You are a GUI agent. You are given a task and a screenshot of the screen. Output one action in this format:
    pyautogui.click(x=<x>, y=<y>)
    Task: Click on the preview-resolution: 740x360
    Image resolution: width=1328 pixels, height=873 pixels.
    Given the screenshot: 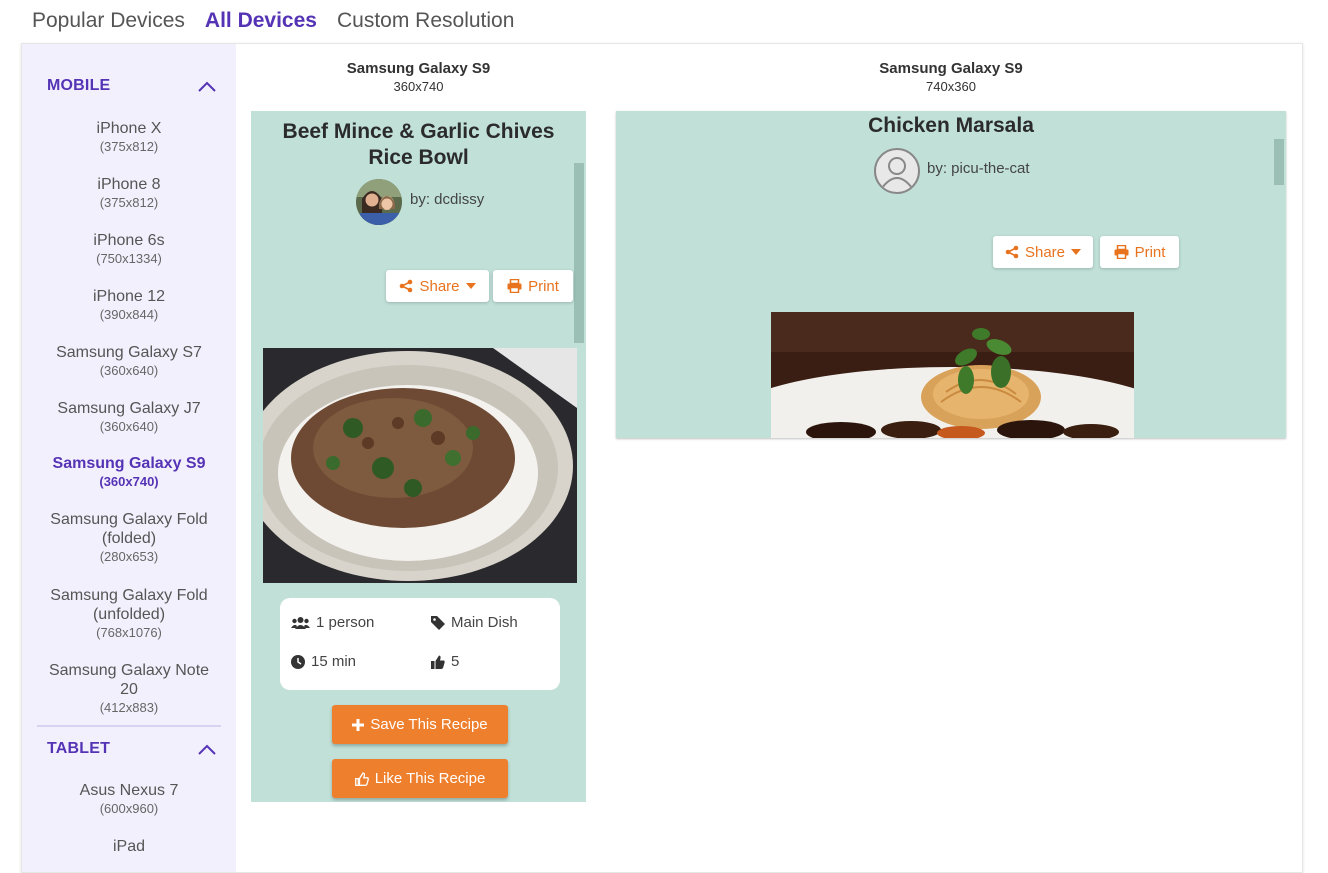 What is the action you would take?
    pyautogui.click(x=951, y=86)
    